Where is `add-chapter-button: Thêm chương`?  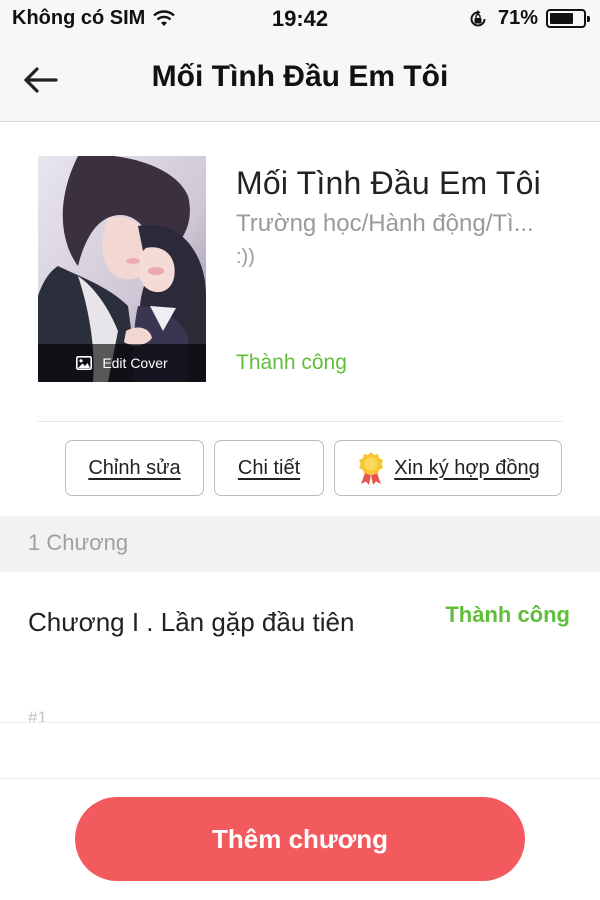 add-chapter-button: Thêm chương is located at coordinates (300, 839).